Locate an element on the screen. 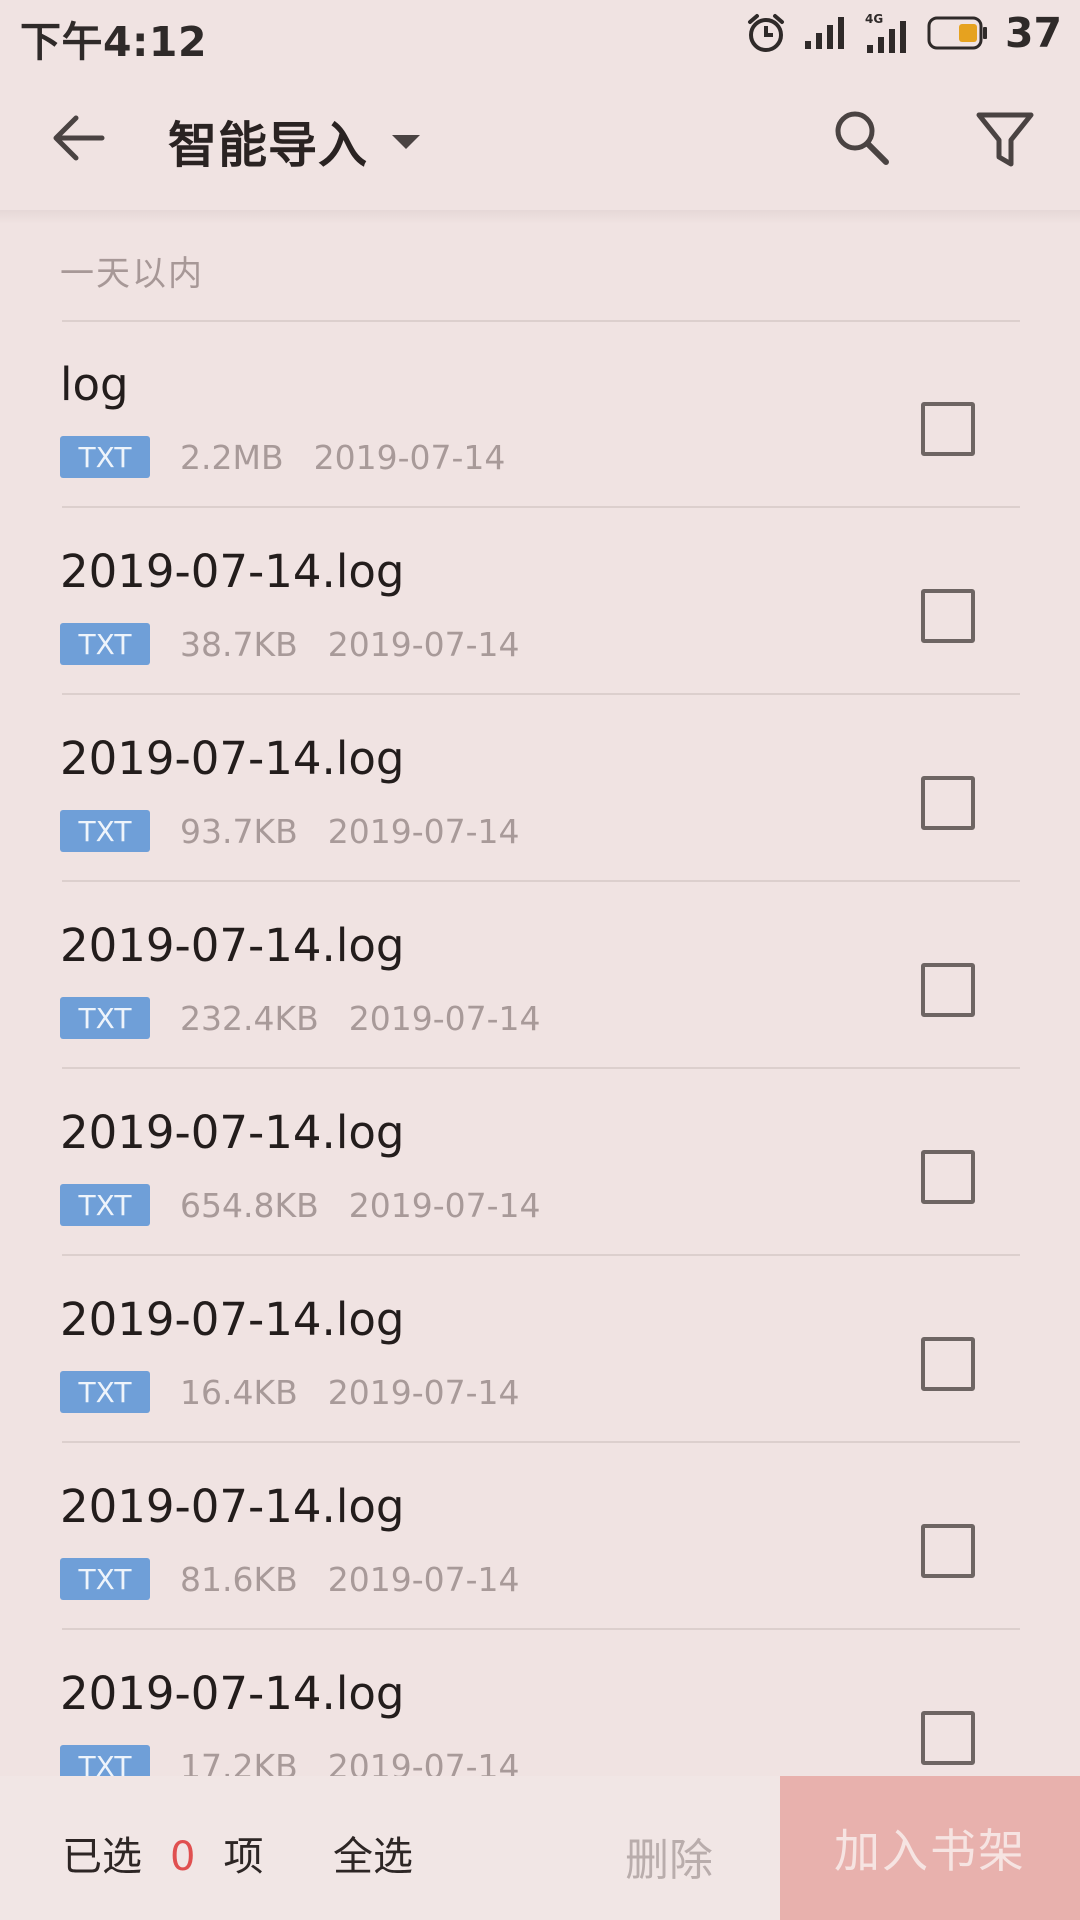  file-meta: TXT 232.4KB 2019-07-14 is located at coordinates (300, 1018).